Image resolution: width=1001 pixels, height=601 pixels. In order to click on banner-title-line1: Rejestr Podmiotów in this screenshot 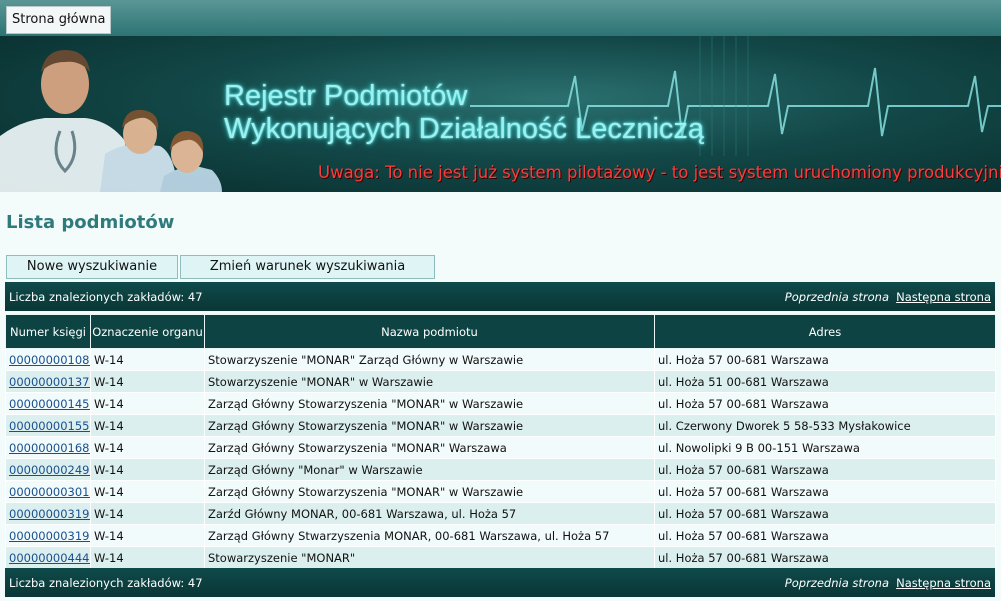, I will do `click(346, 96)`.